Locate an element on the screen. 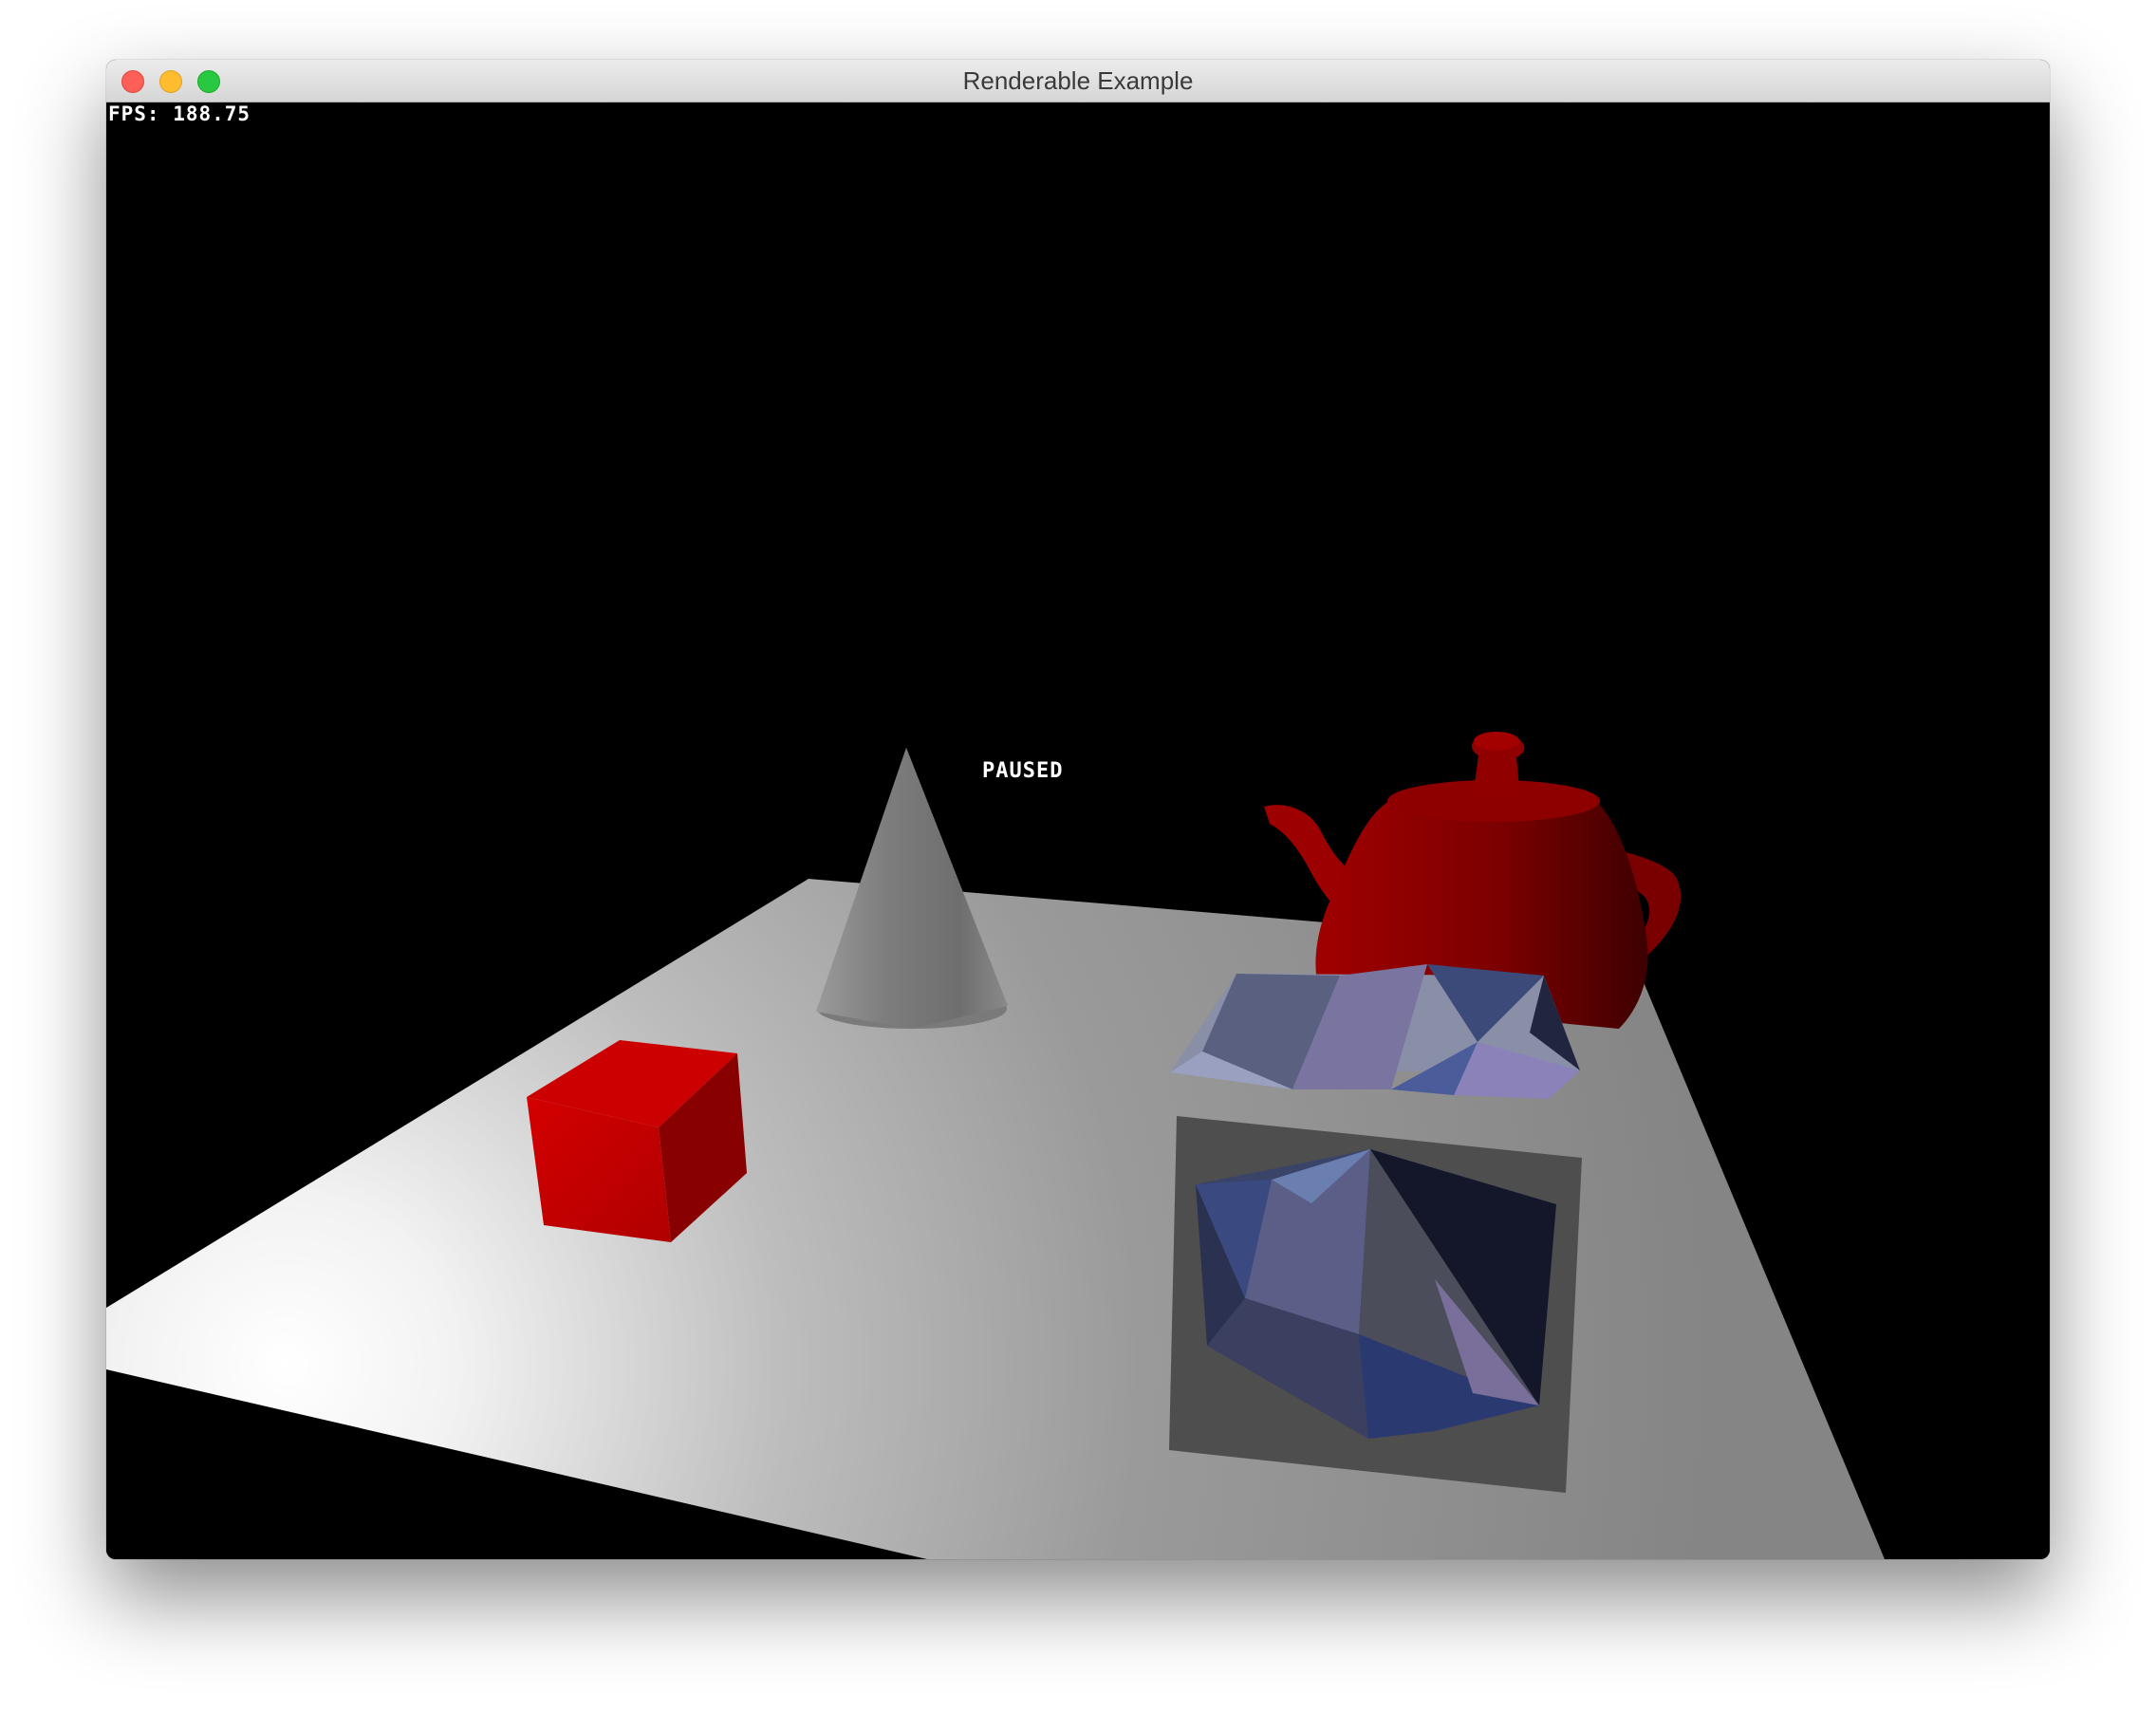 This screenshot has width=2156, height=1712. title-bar: Renderable Example is located at coordinates (1078, 81).